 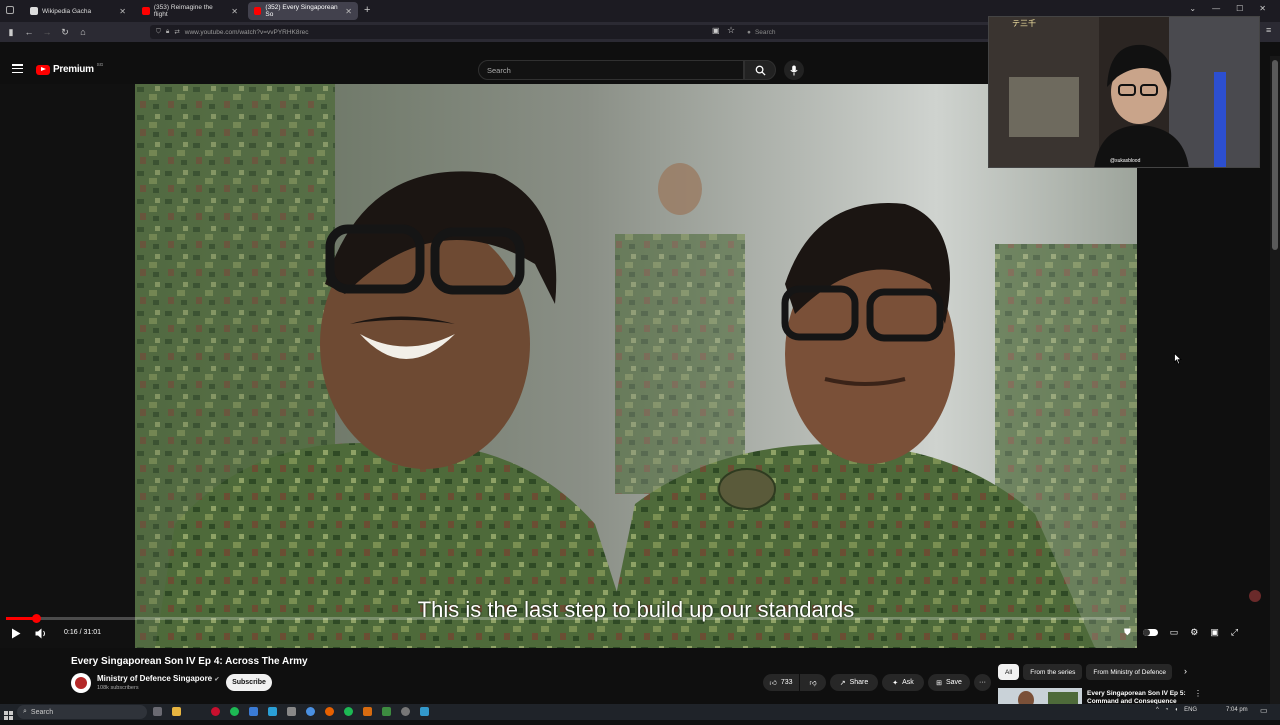 What do you see at coordinates (1194, 632) in the screenshot?
I see `settings-icon: ⚙` at bounding box center [1194, 632].